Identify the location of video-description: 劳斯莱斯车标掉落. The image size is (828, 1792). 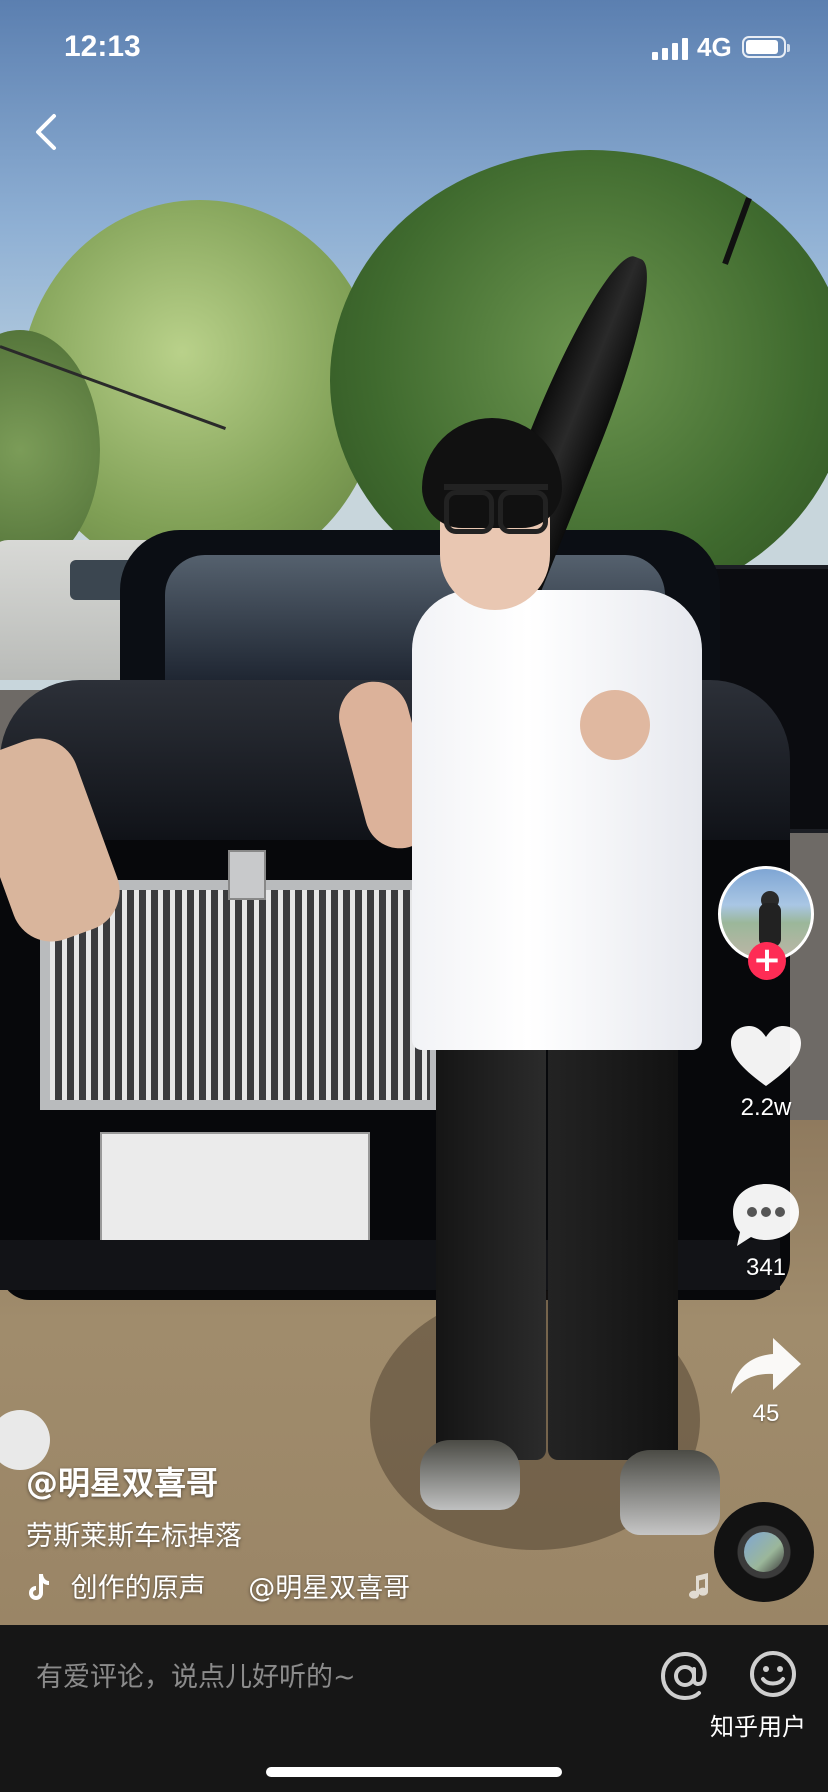
(134, 1536).